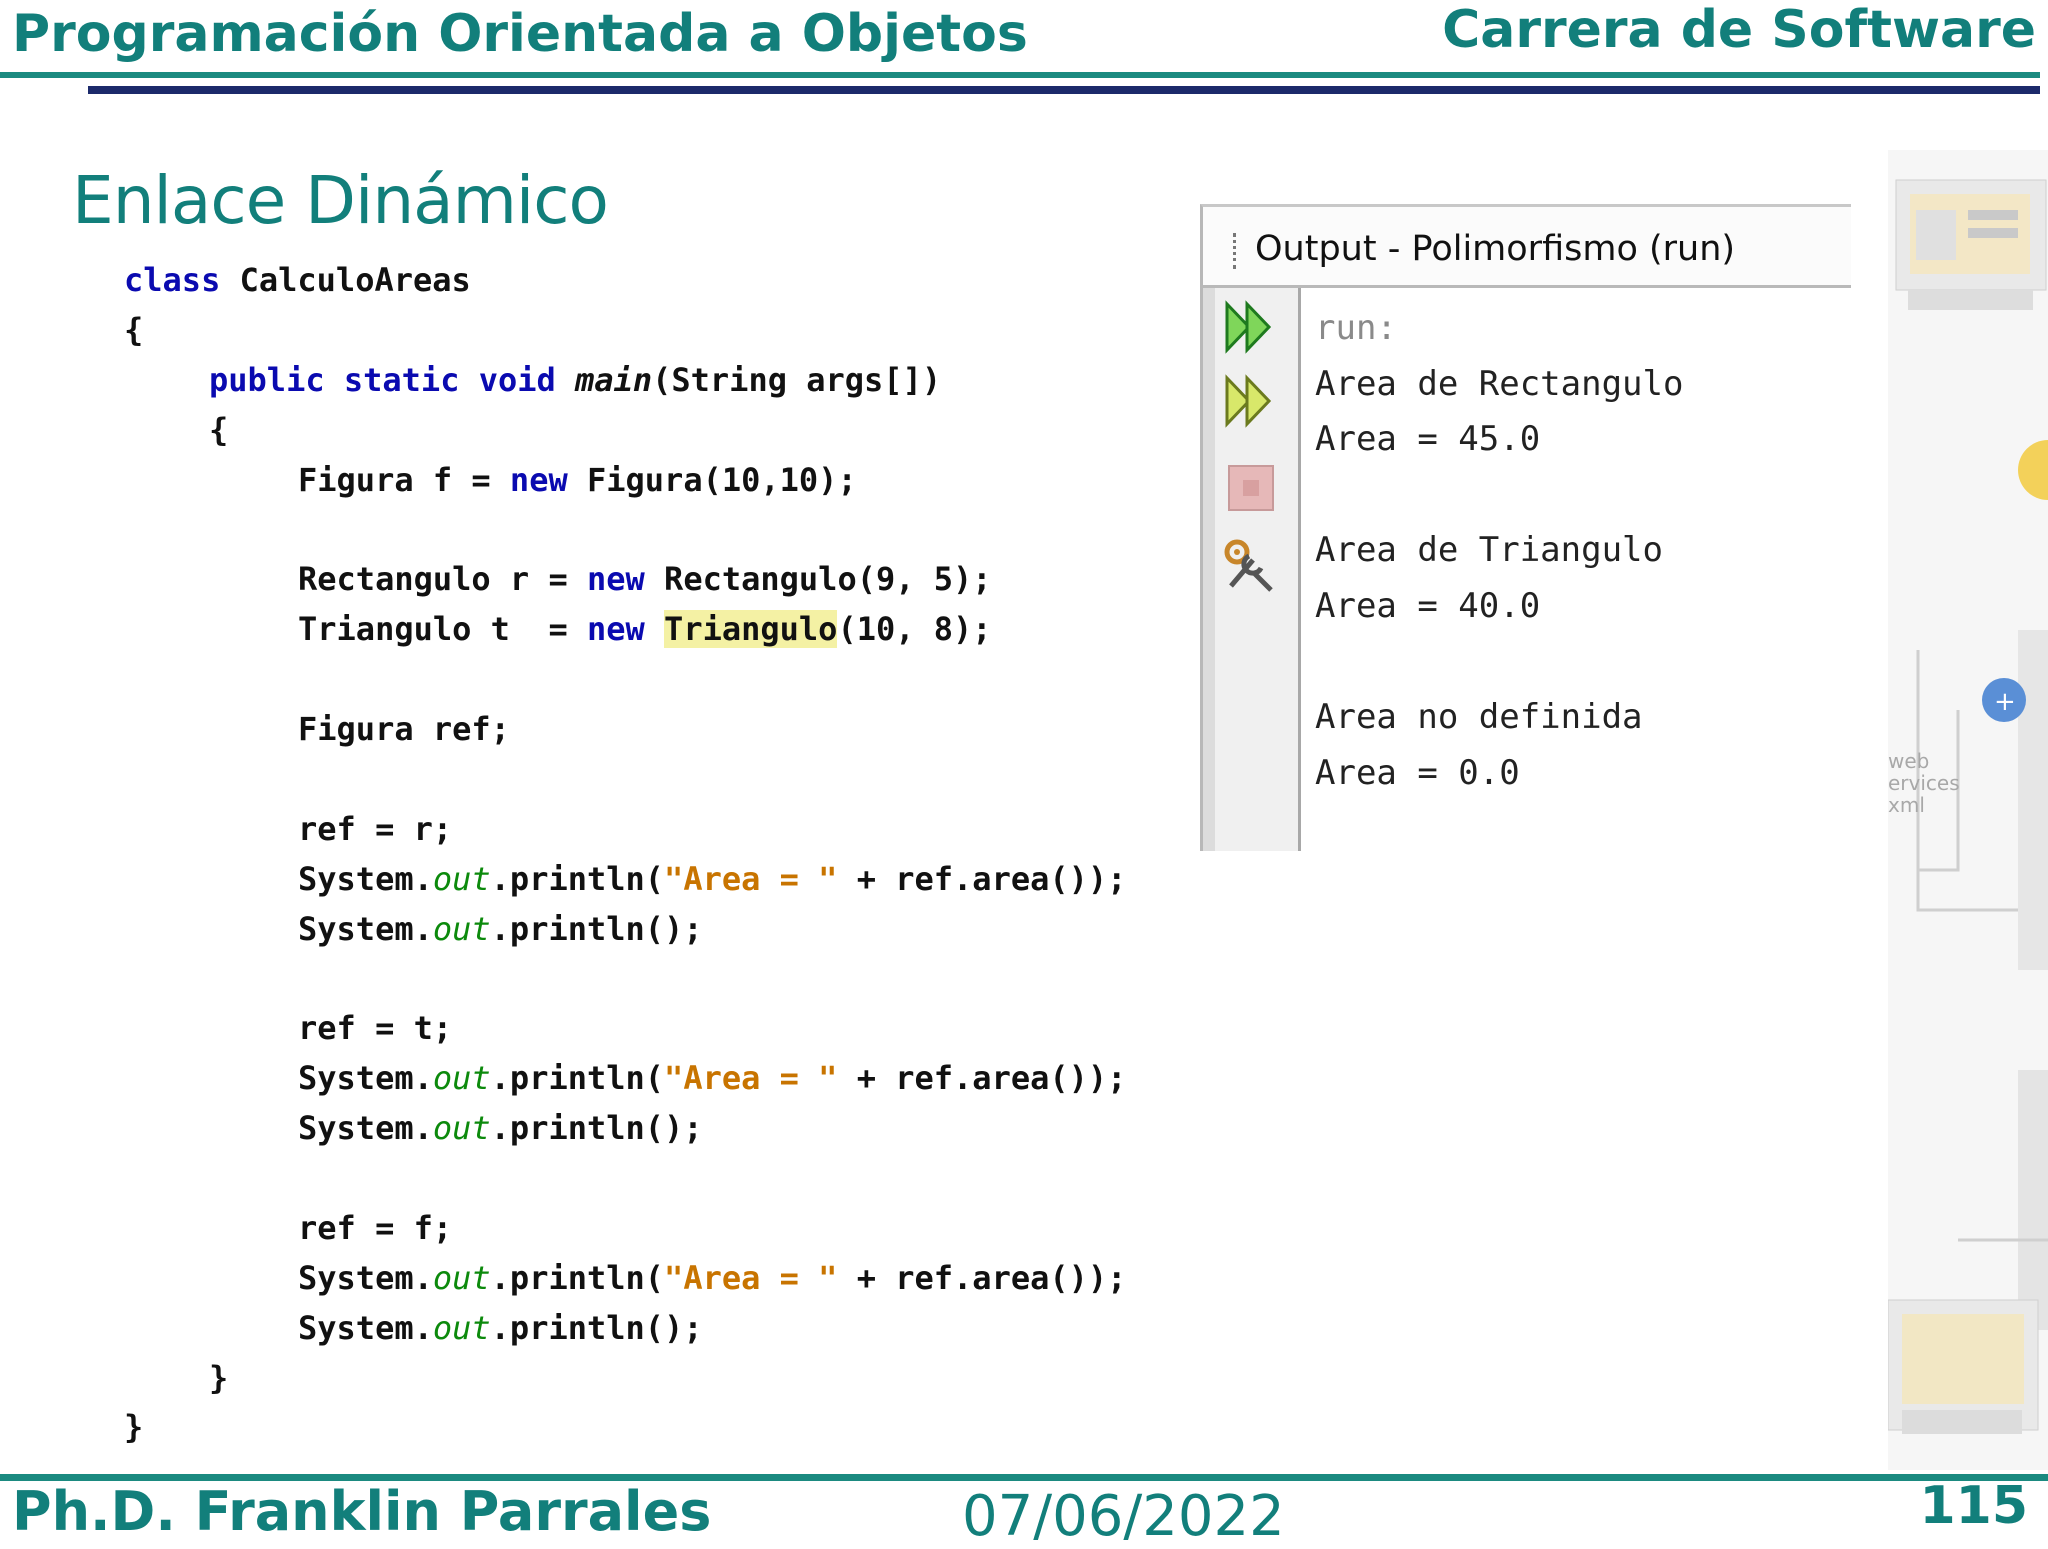 This screenshot has height=1549, width=2048. I want to click on code-line: ref = t;, so click(375, 1028).